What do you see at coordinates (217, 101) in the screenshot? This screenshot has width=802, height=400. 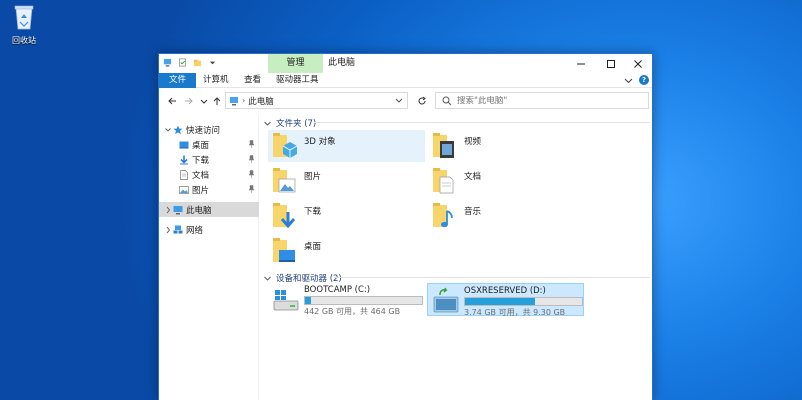 I see `up-icon` at bounding box center [217, 101].